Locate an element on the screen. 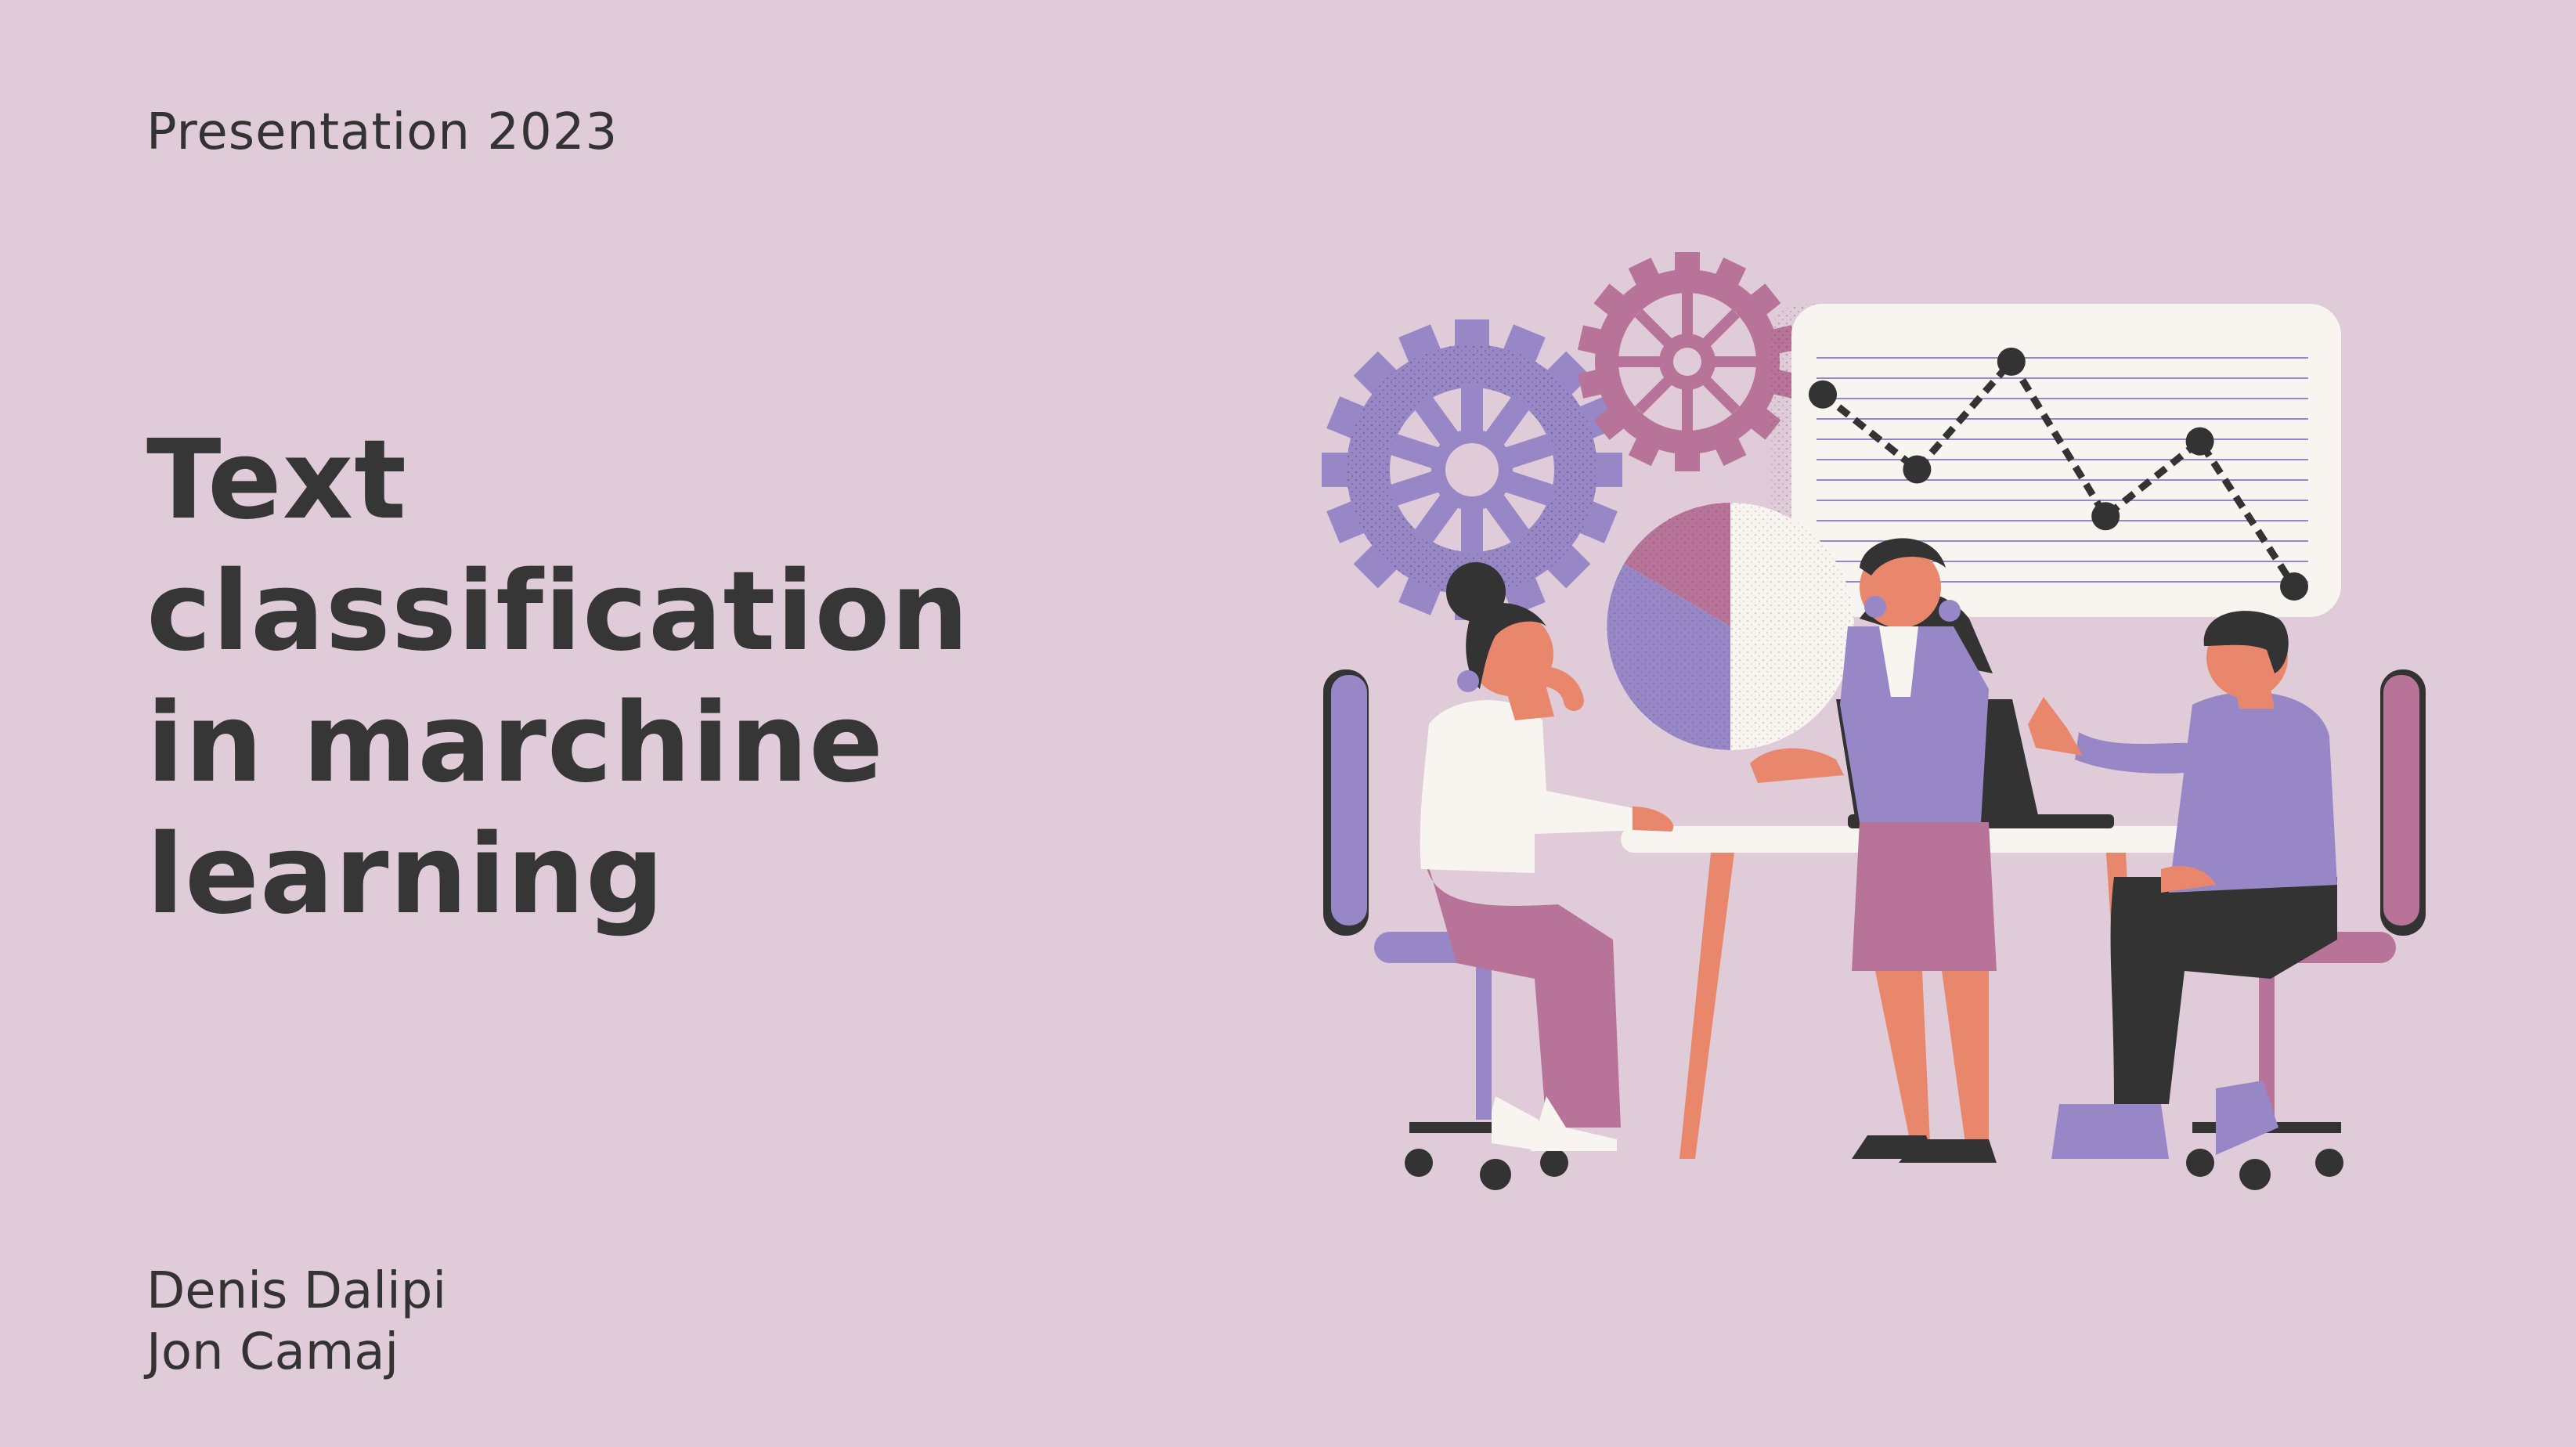  presentation-year-label: Presentation 2023 is located at coordinates (382, 132).